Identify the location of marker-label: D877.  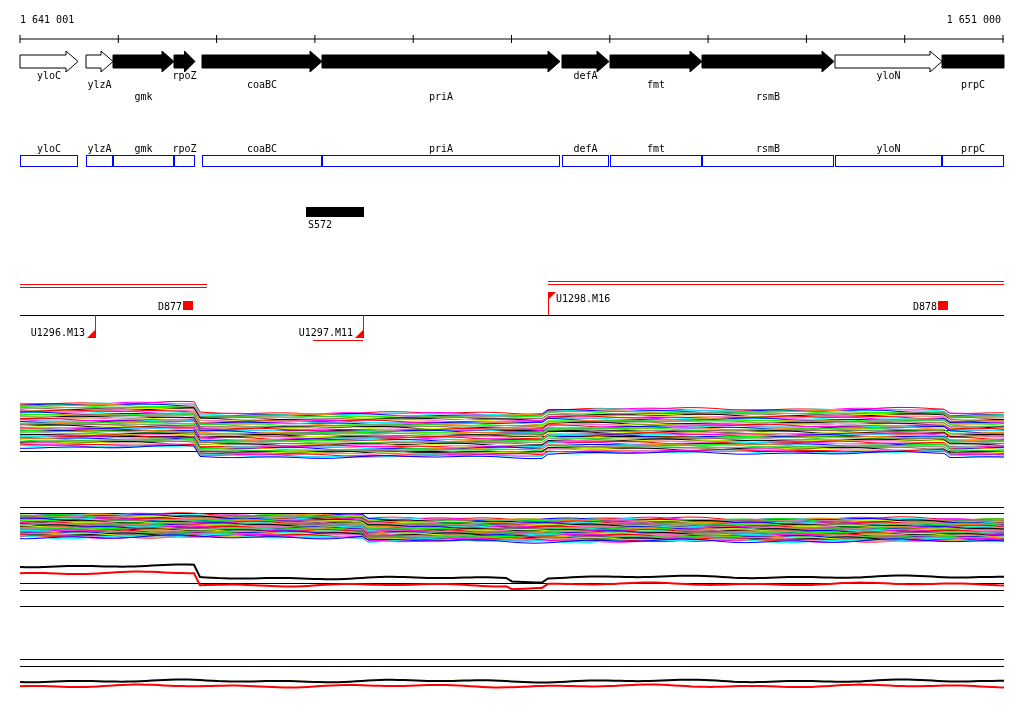
(169, 306).